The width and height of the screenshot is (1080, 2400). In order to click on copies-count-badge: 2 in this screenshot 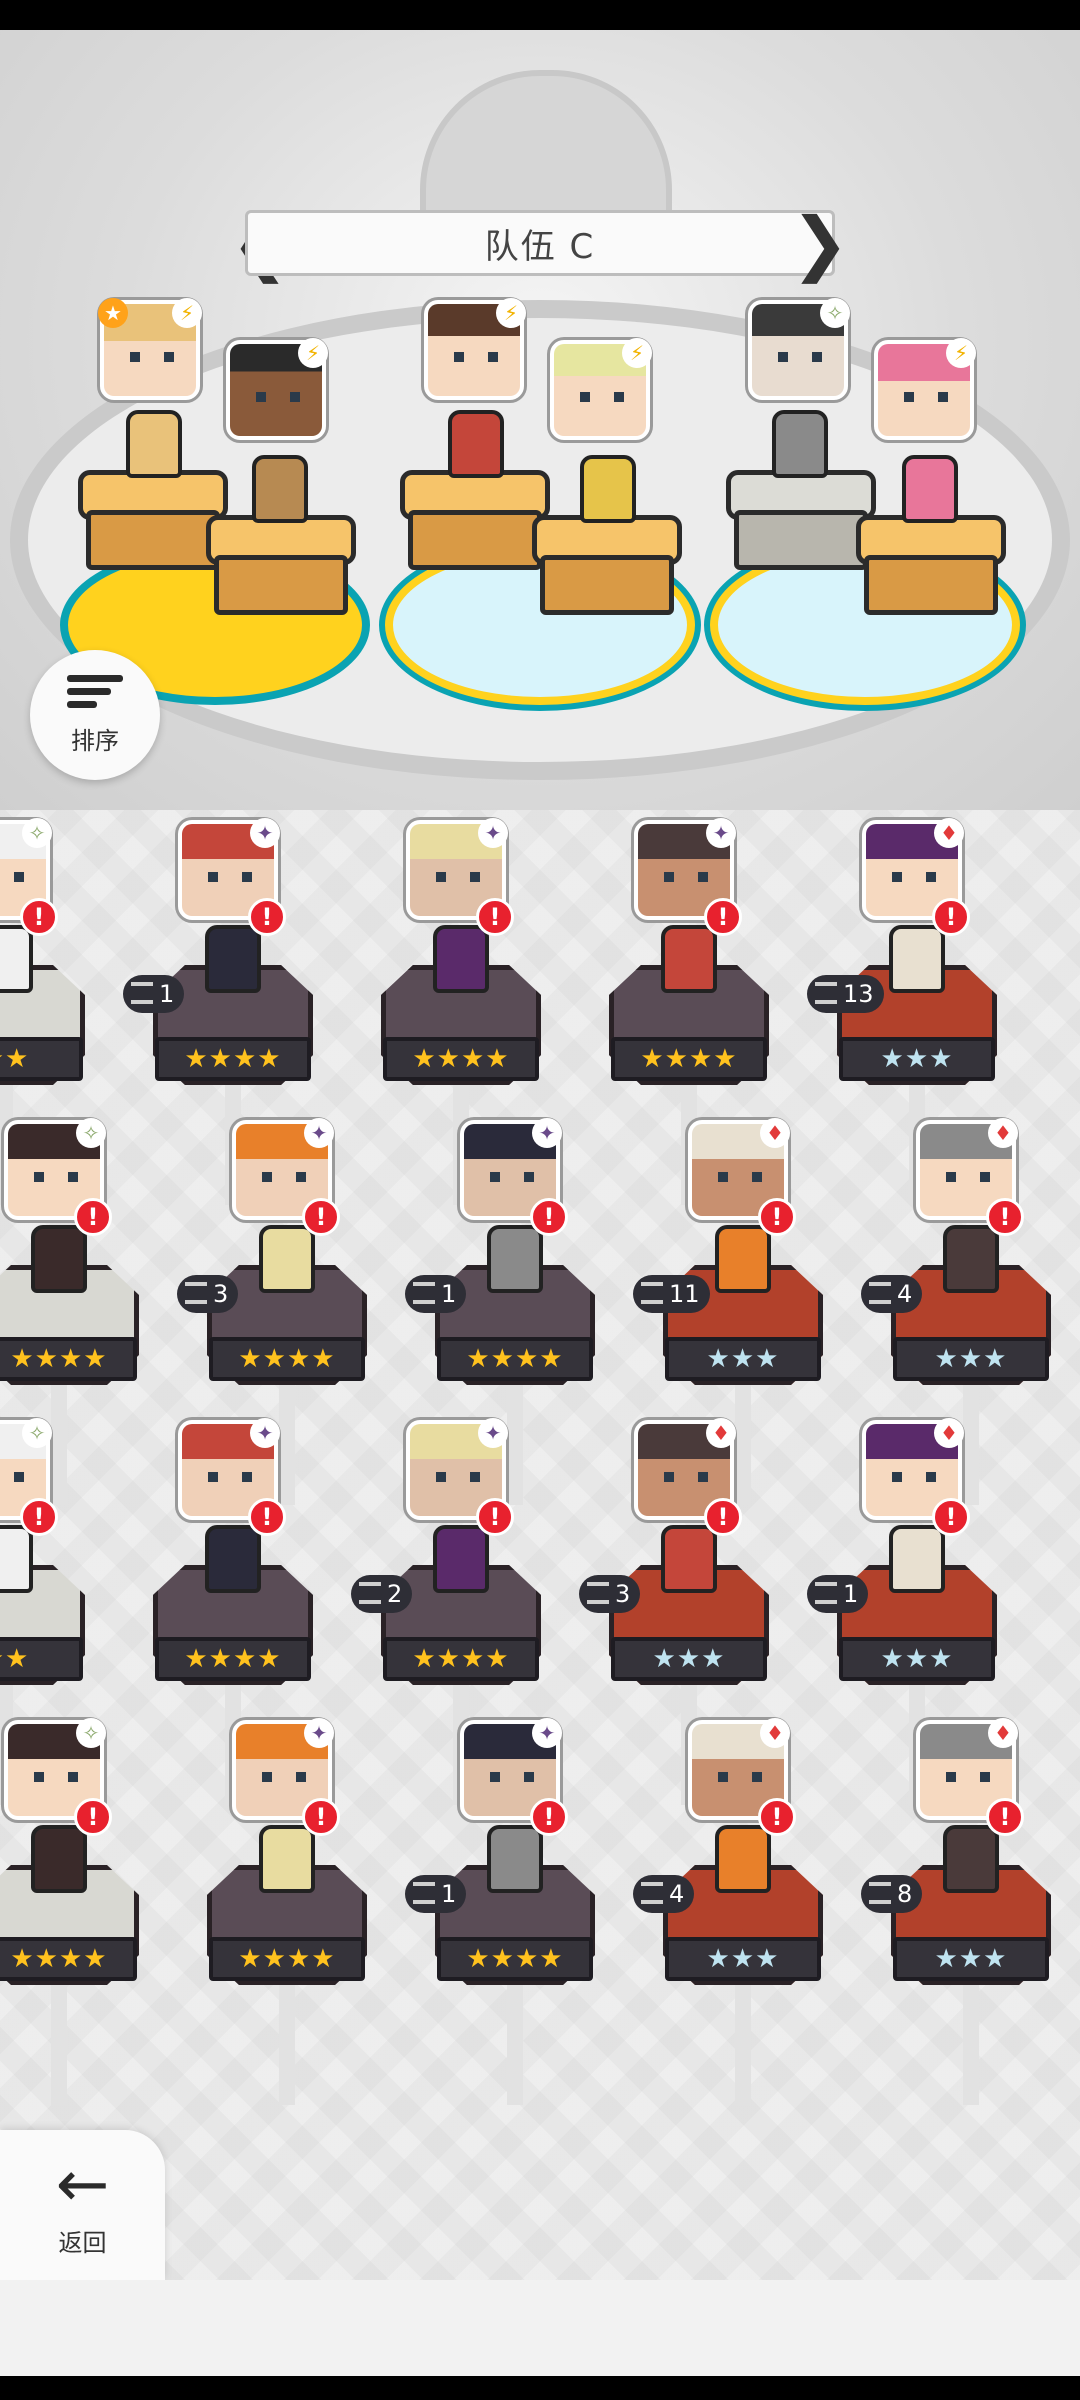, I will do `click(382, 1594)`.